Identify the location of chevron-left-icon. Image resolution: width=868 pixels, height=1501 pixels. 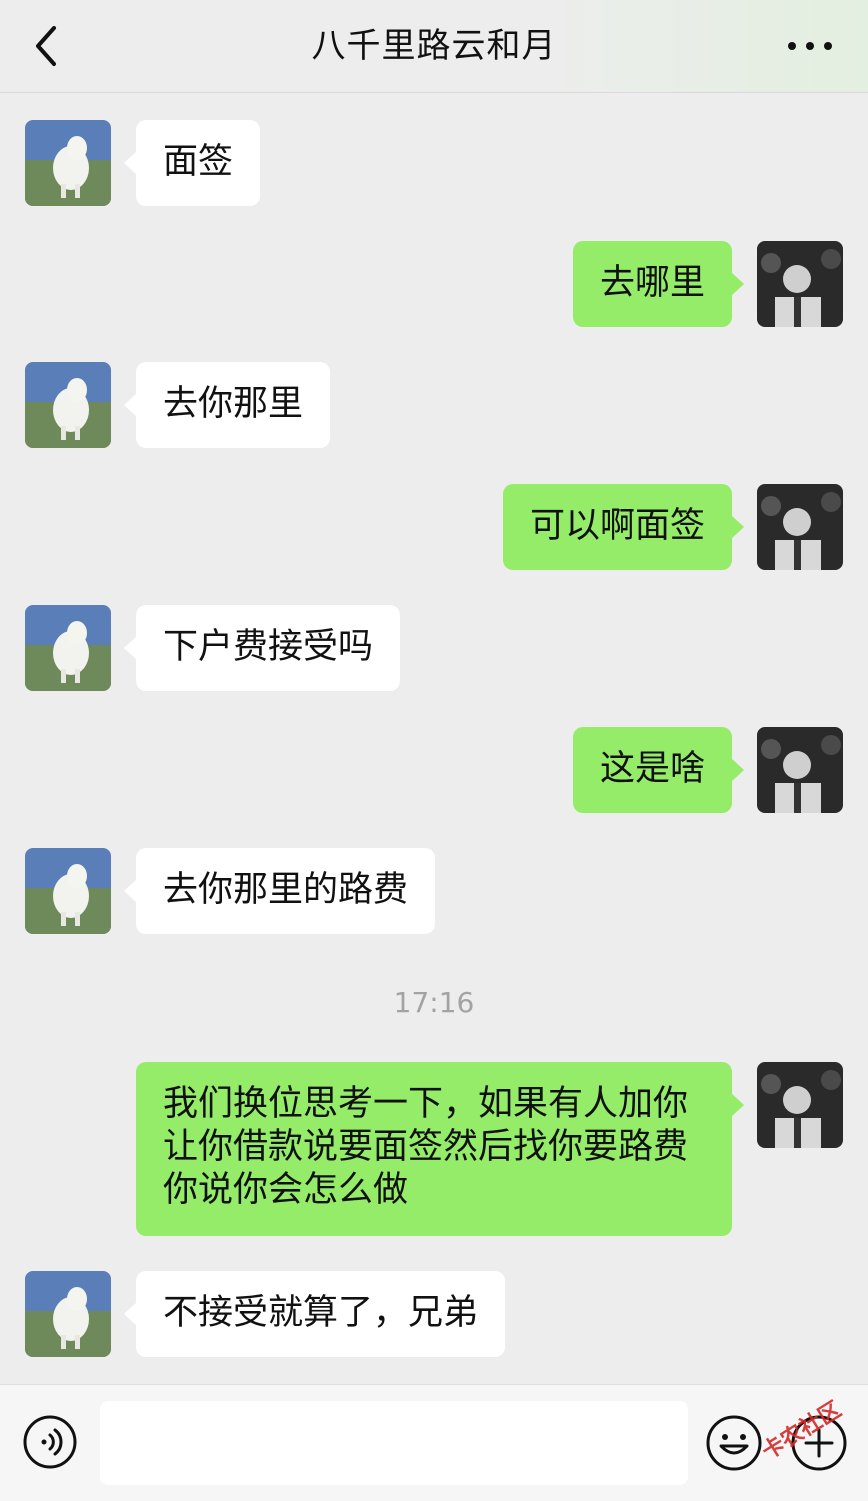
(46, 46).